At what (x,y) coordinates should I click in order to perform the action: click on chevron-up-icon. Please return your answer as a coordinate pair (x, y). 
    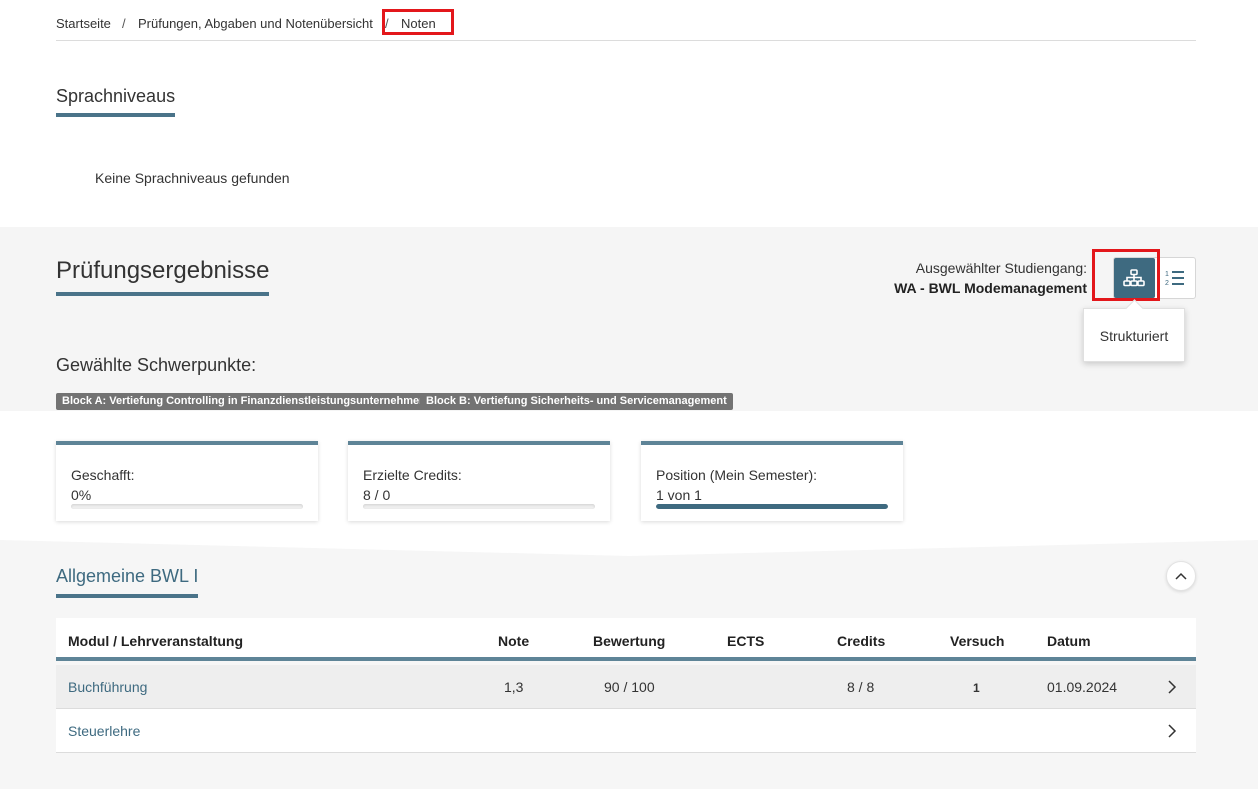
    Looking at the image, I should click on (1181, 576).